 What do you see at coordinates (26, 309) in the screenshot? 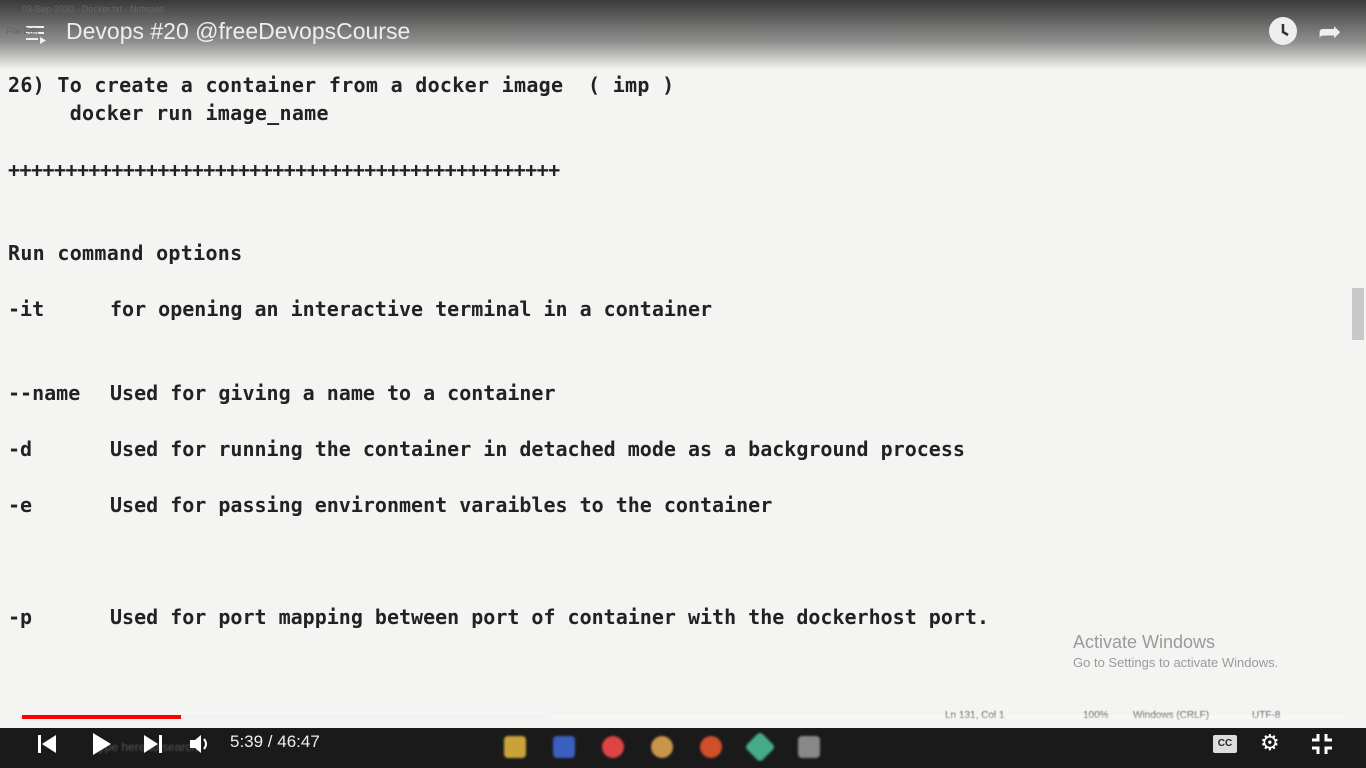
I see `option-flag: -it` at bounding box center [26, 309].